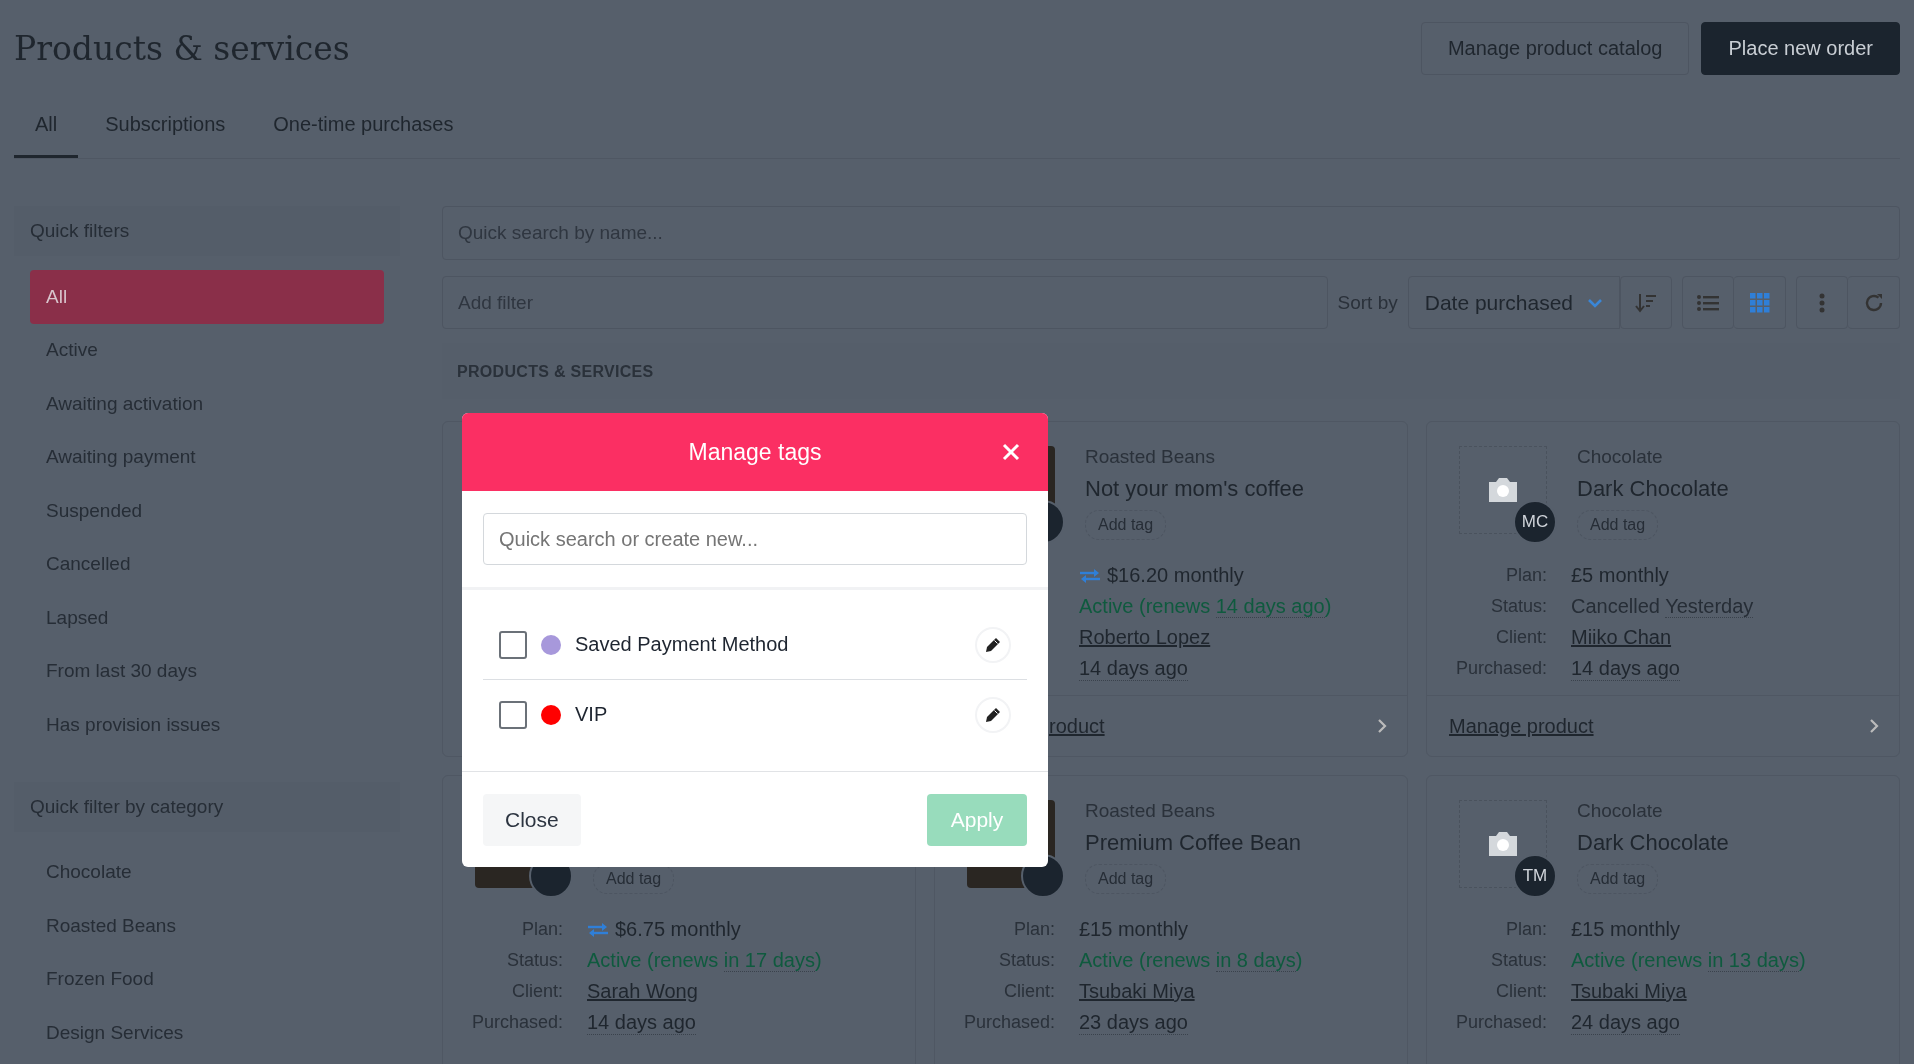 This screenshot has height=1064, width=1914. What do you see at coordinates (1521, 726) in the screenshot?
I see `manage-product-link: Manage product` at bounding box center [1521, 726].